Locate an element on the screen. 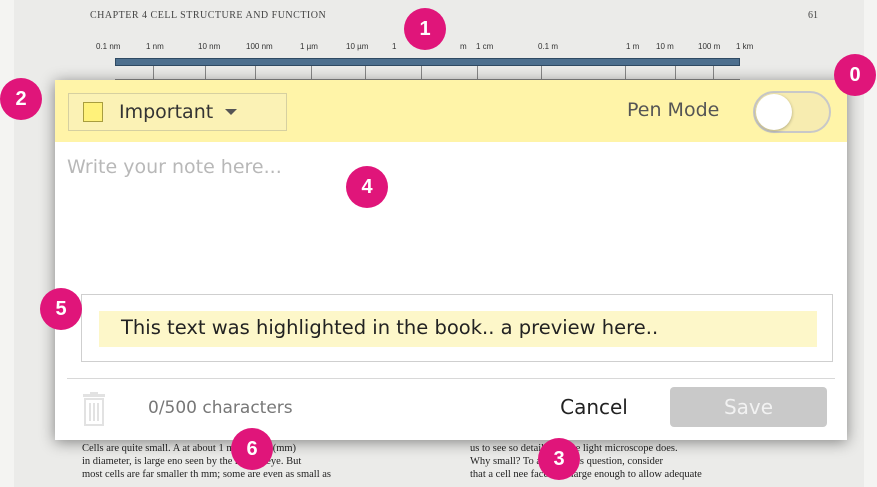 The height and width of the screenshot is (487, 877). scale-label: 10 µm is located at coordinates (357, 46).